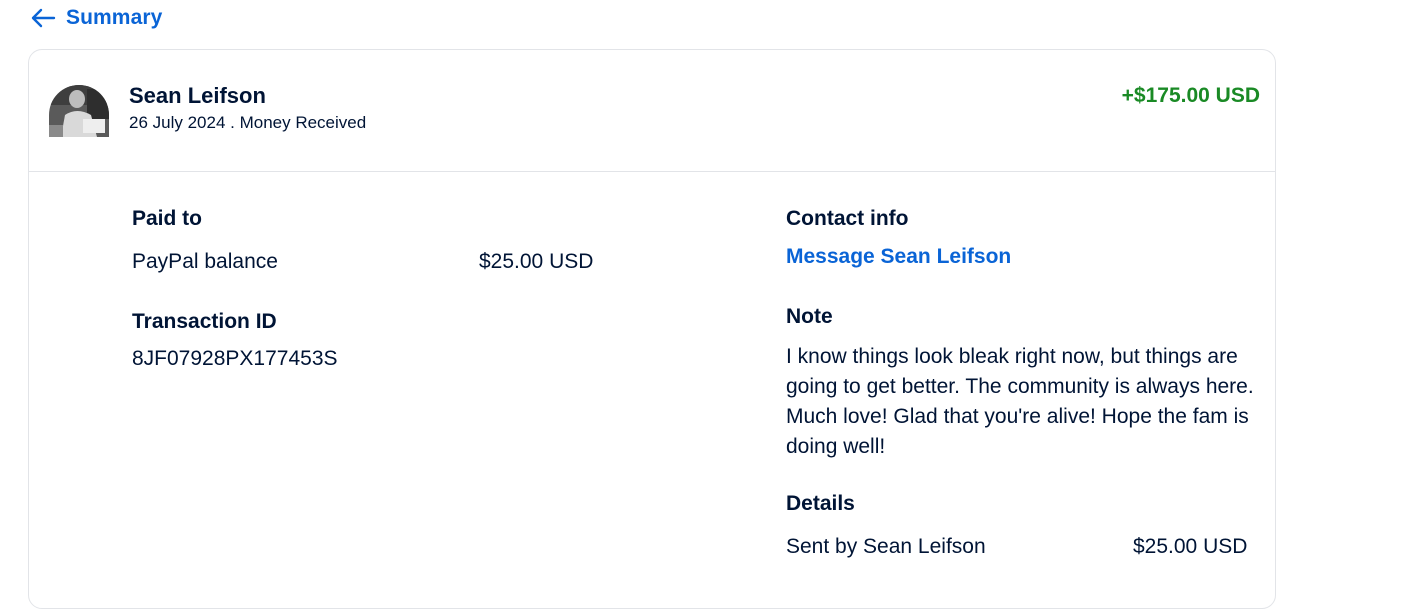 This screenshot has width=1410, height=609. I want to click on details-title: Details, so click(820, 503).